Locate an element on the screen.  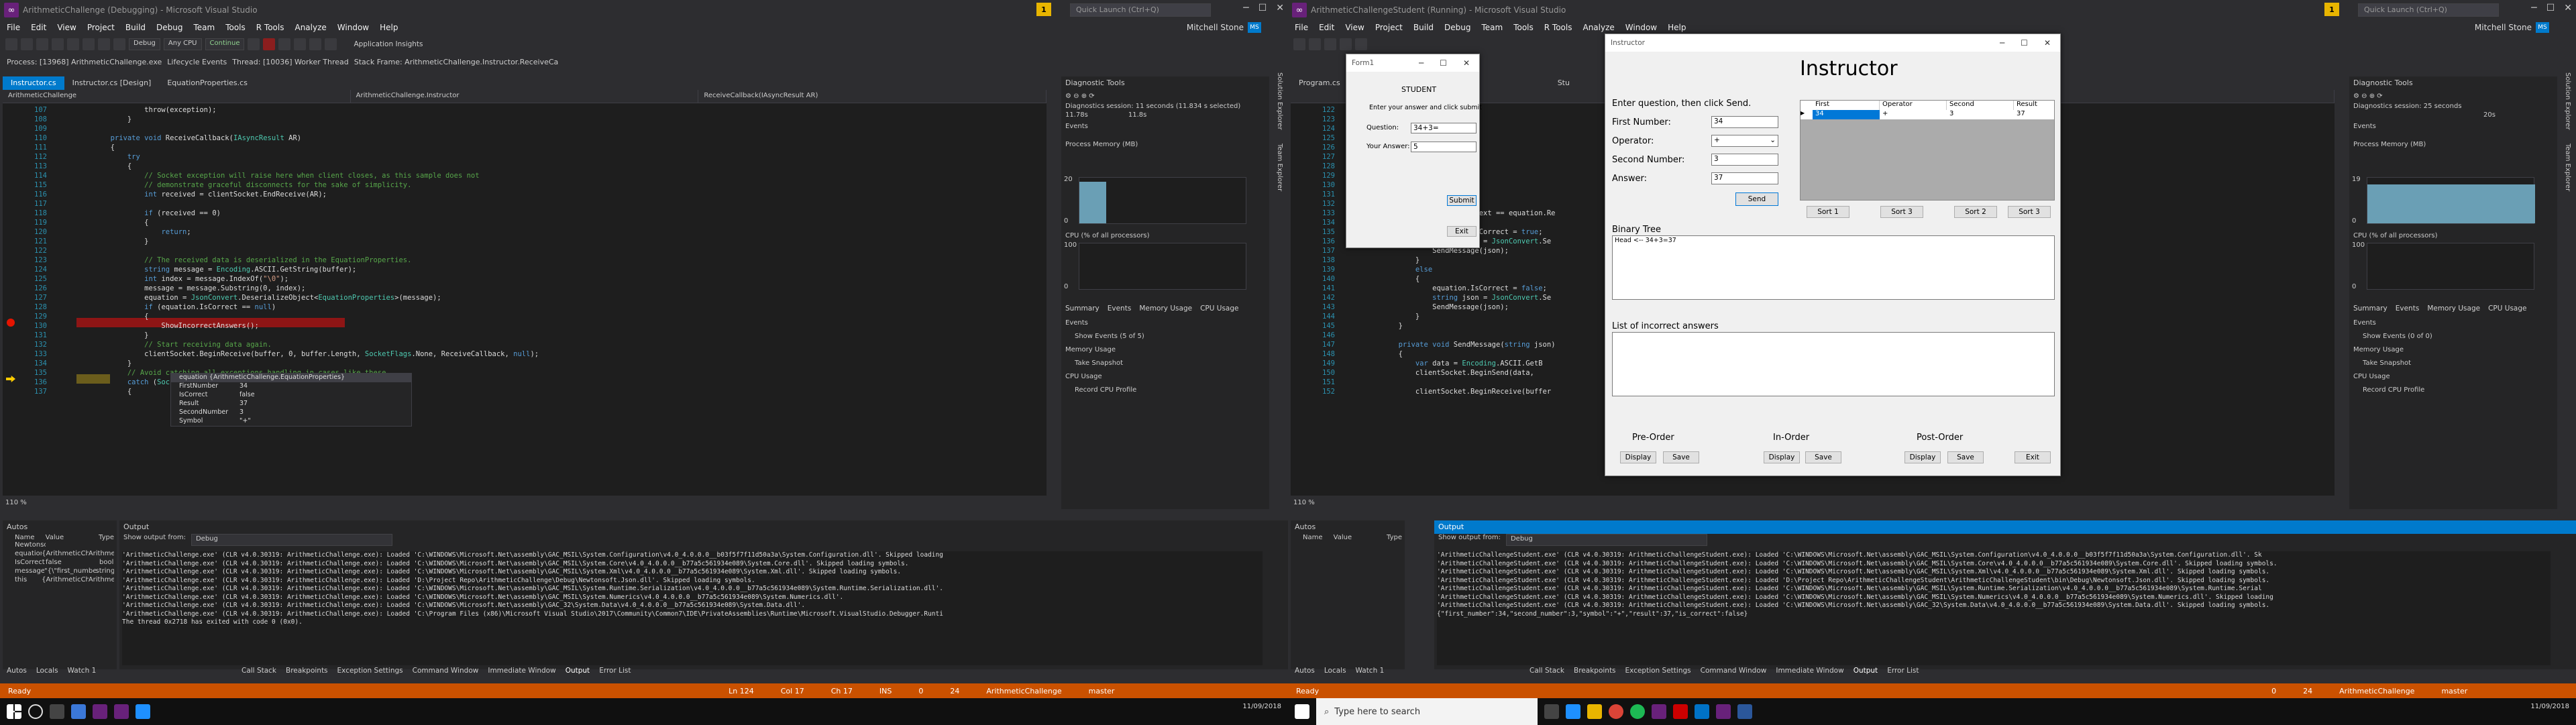
table-row: ▶ 34 + 3 37 is located at coordinates (1927, 114).